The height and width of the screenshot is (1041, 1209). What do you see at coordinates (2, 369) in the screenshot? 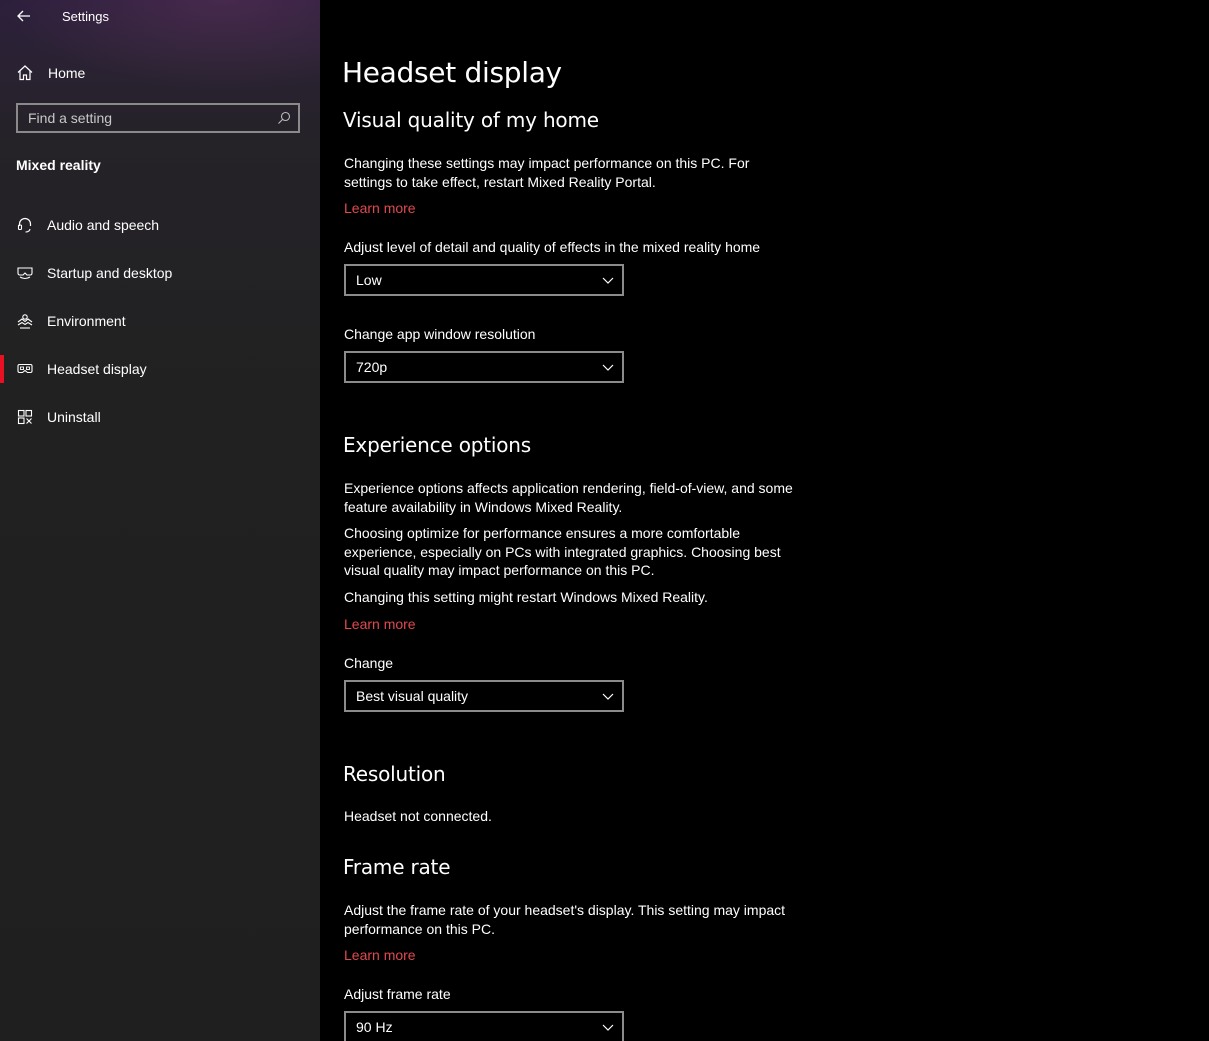
I see `active-indicator` at bounding box center [2, 369].